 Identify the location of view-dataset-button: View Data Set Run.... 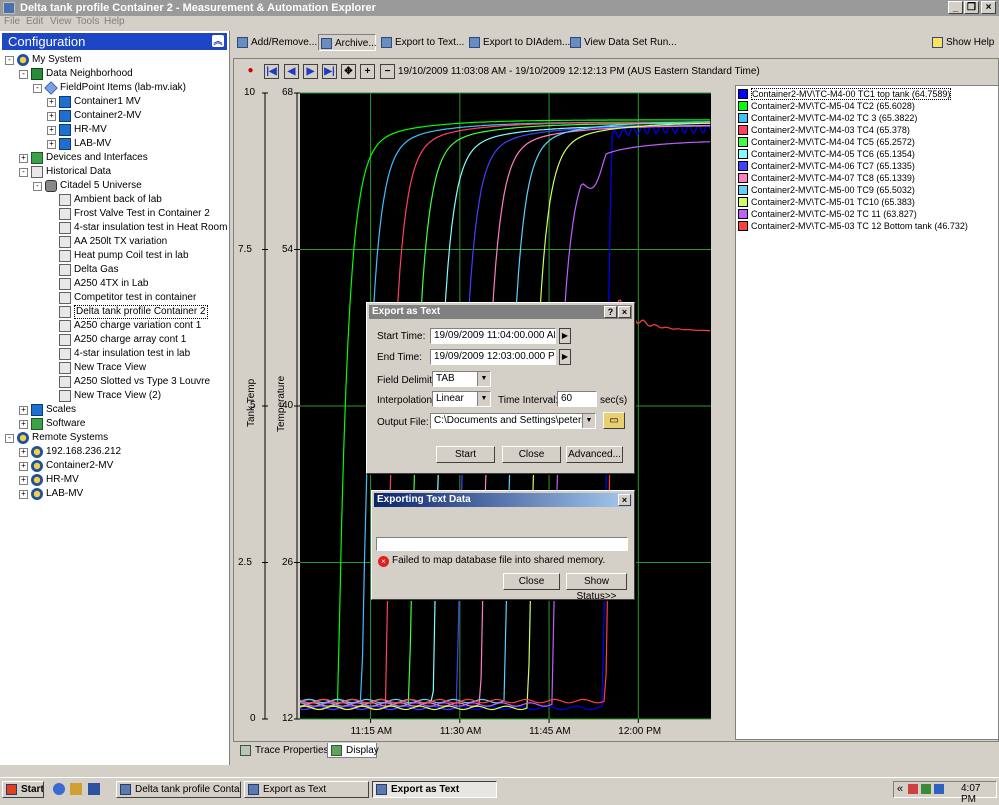
(622, 42).